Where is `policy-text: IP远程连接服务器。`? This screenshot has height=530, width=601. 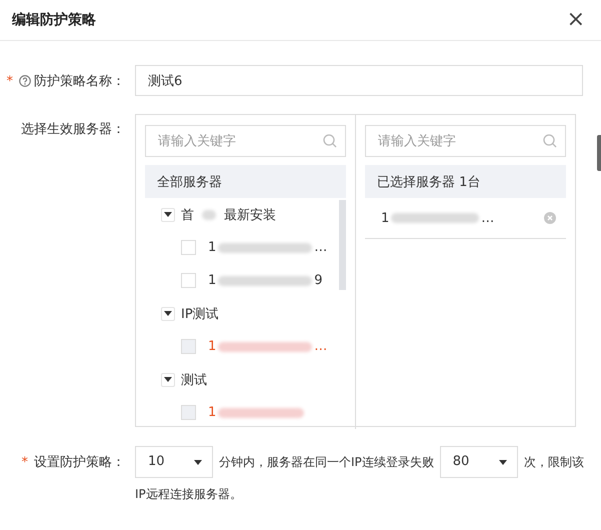
policy-text: IP远程连接服务器。 is located at coordinates (188, 494).